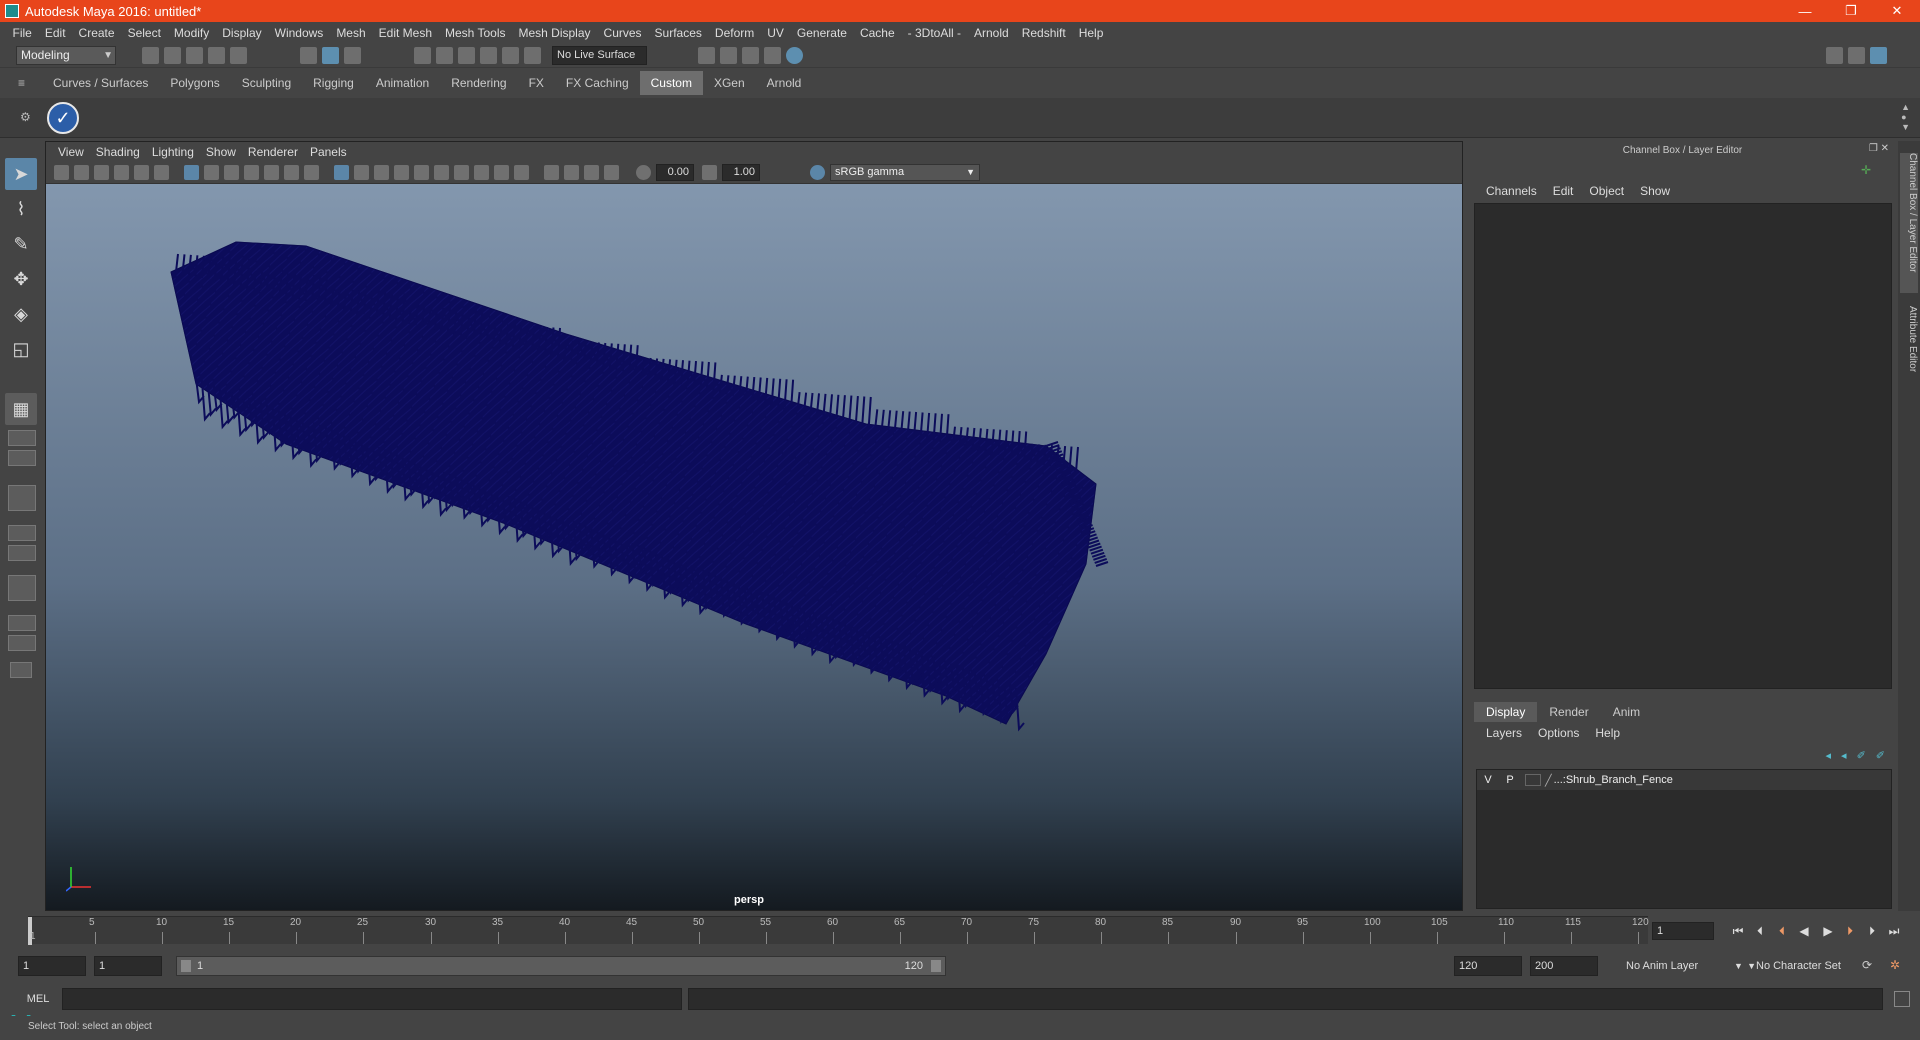 The width and height of the screenshot is (1920, 1040). I want to click on persp-outliner-layout-icon, so click(22, 498).